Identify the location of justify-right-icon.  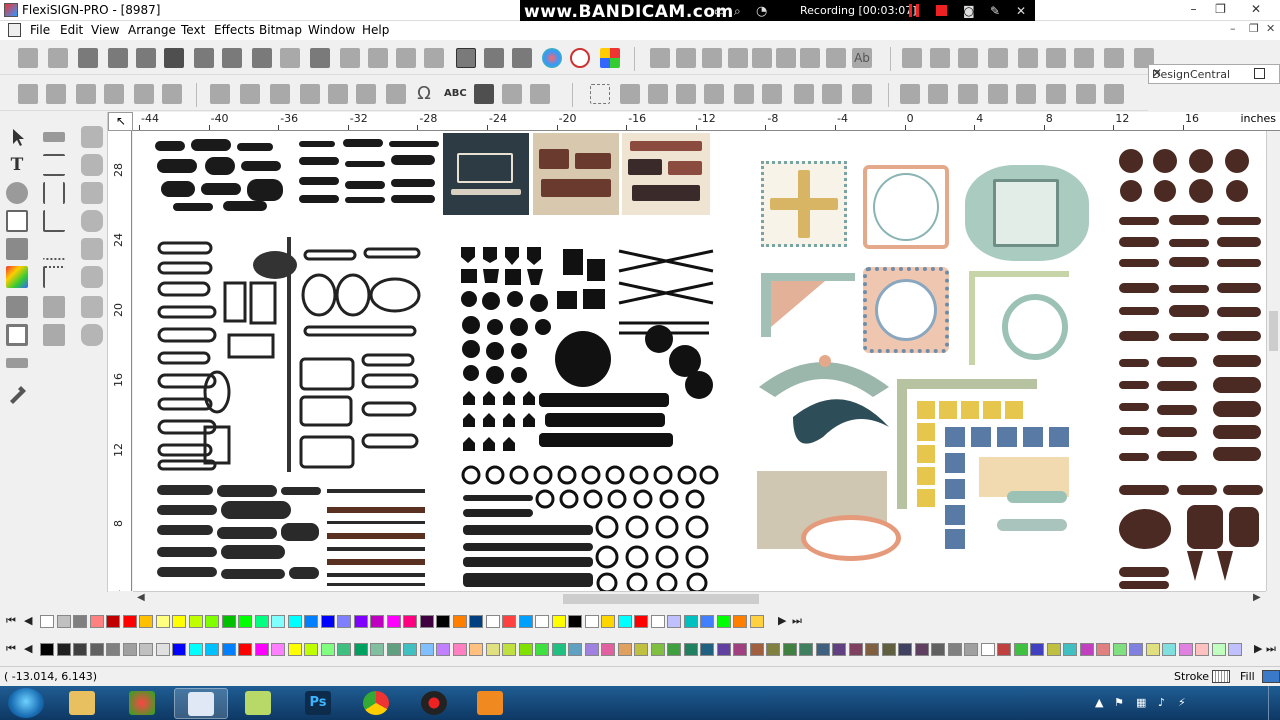
(280, 94).